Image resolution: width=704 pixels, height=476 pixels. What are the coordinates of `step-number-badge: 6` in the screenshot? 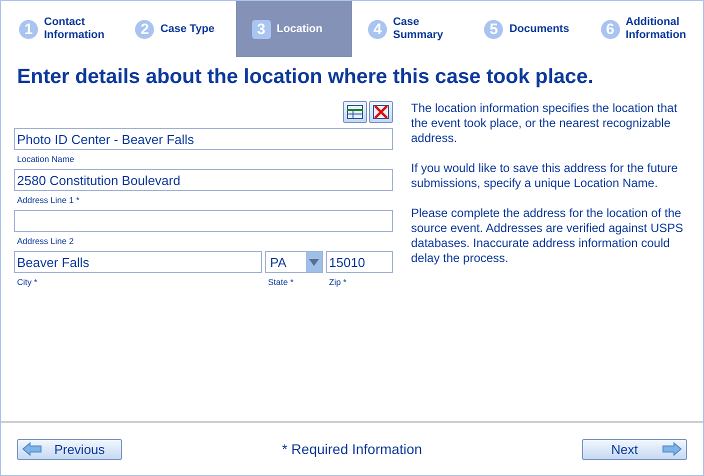 It's located at (610, 29).